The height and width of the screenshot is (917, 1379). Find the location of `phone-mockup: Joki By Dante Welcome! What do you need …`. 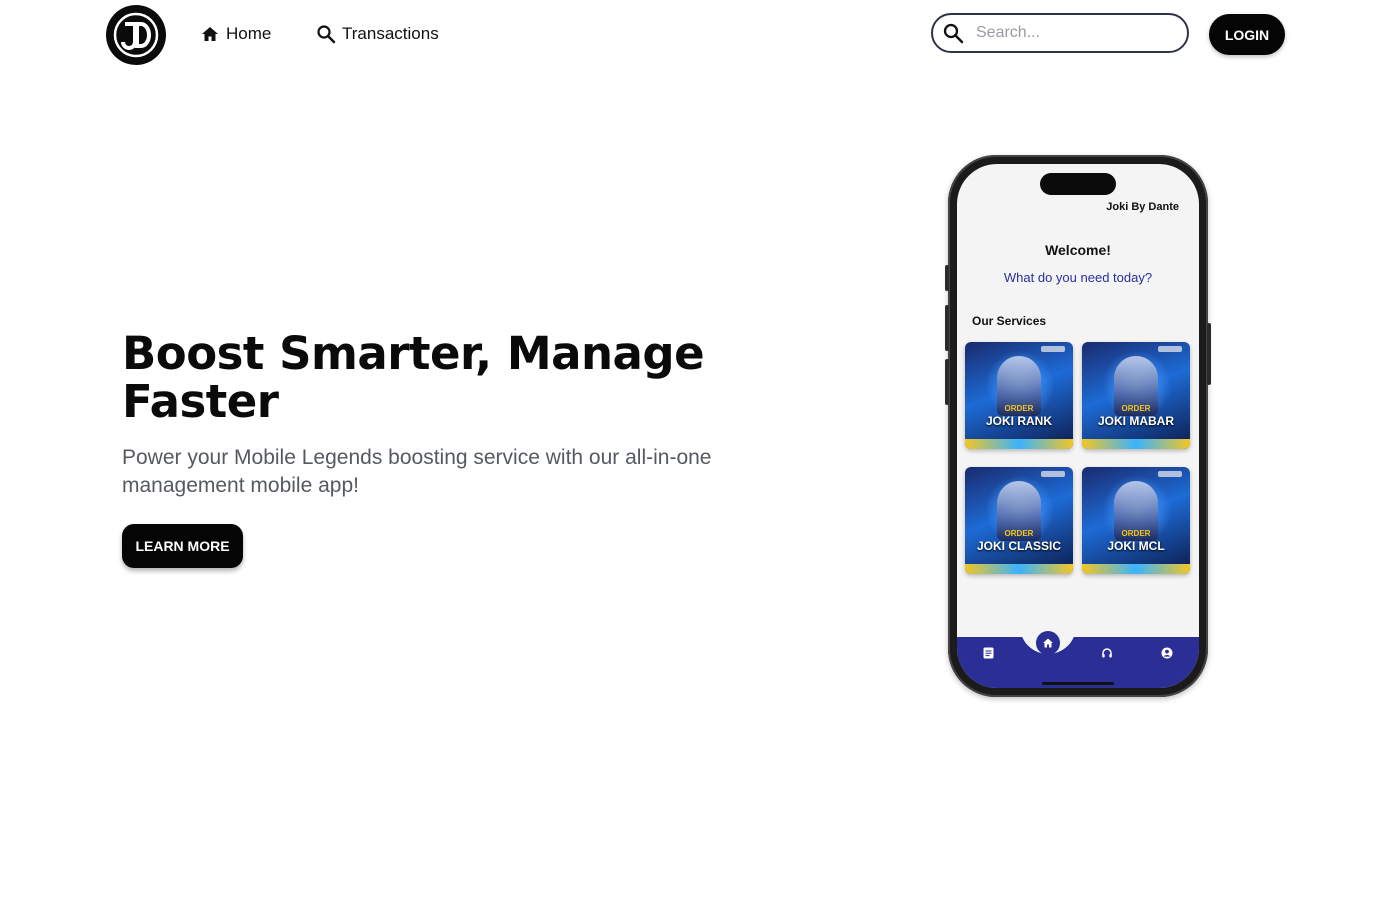

phone-mockup: Joki By Dante Welcome! What do you need … is located at coordinates (1078, 426).